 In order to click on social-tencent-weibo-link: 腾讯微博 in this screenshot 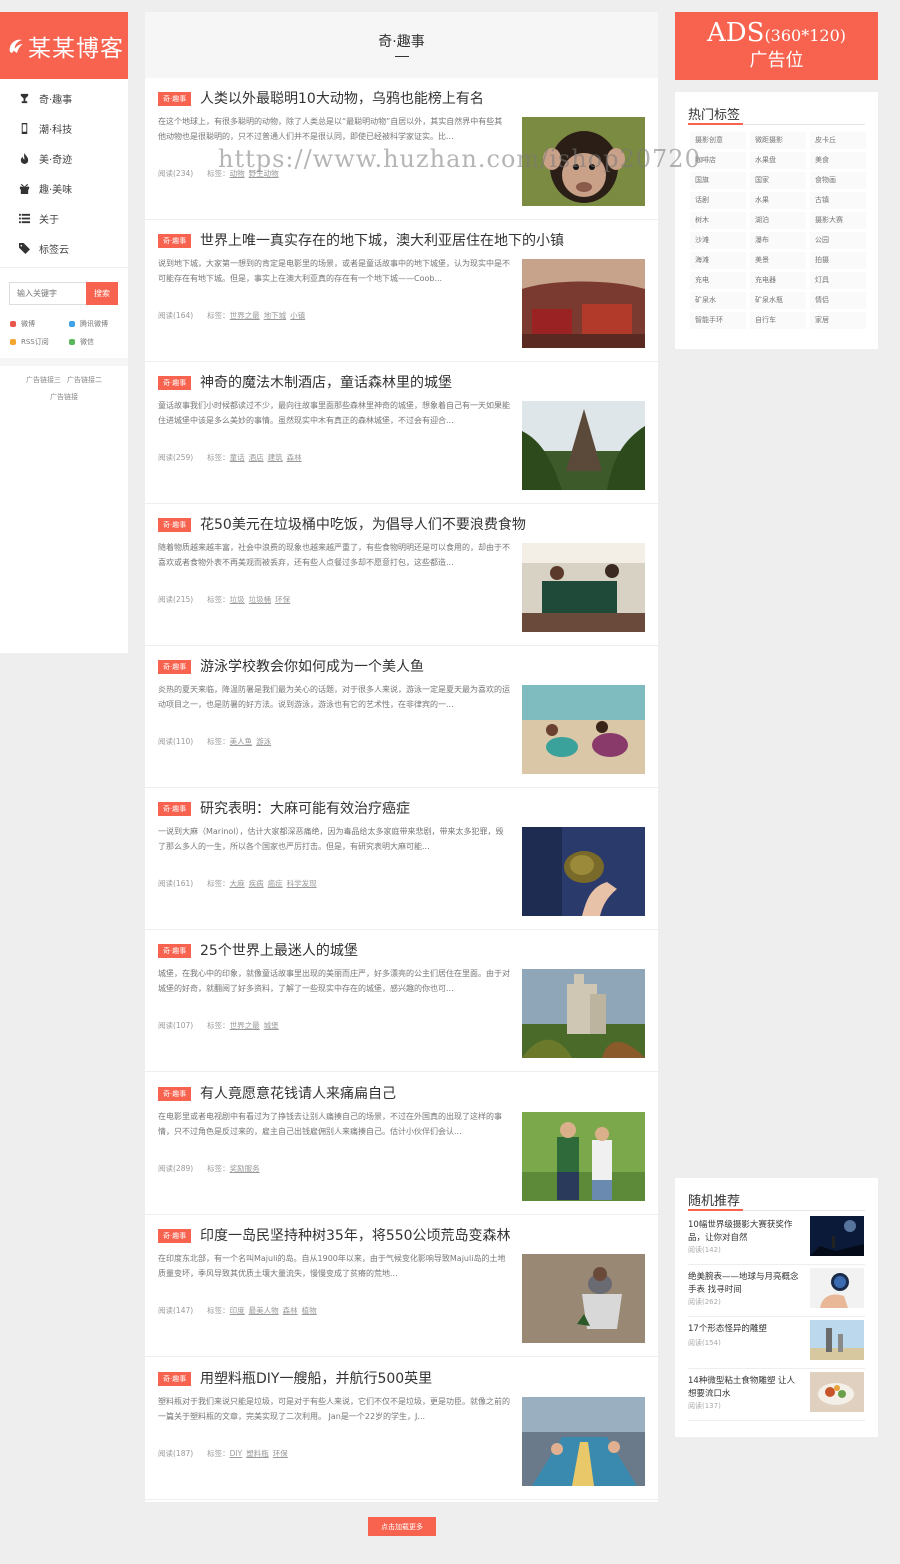, I will do `click(98, 324)`.